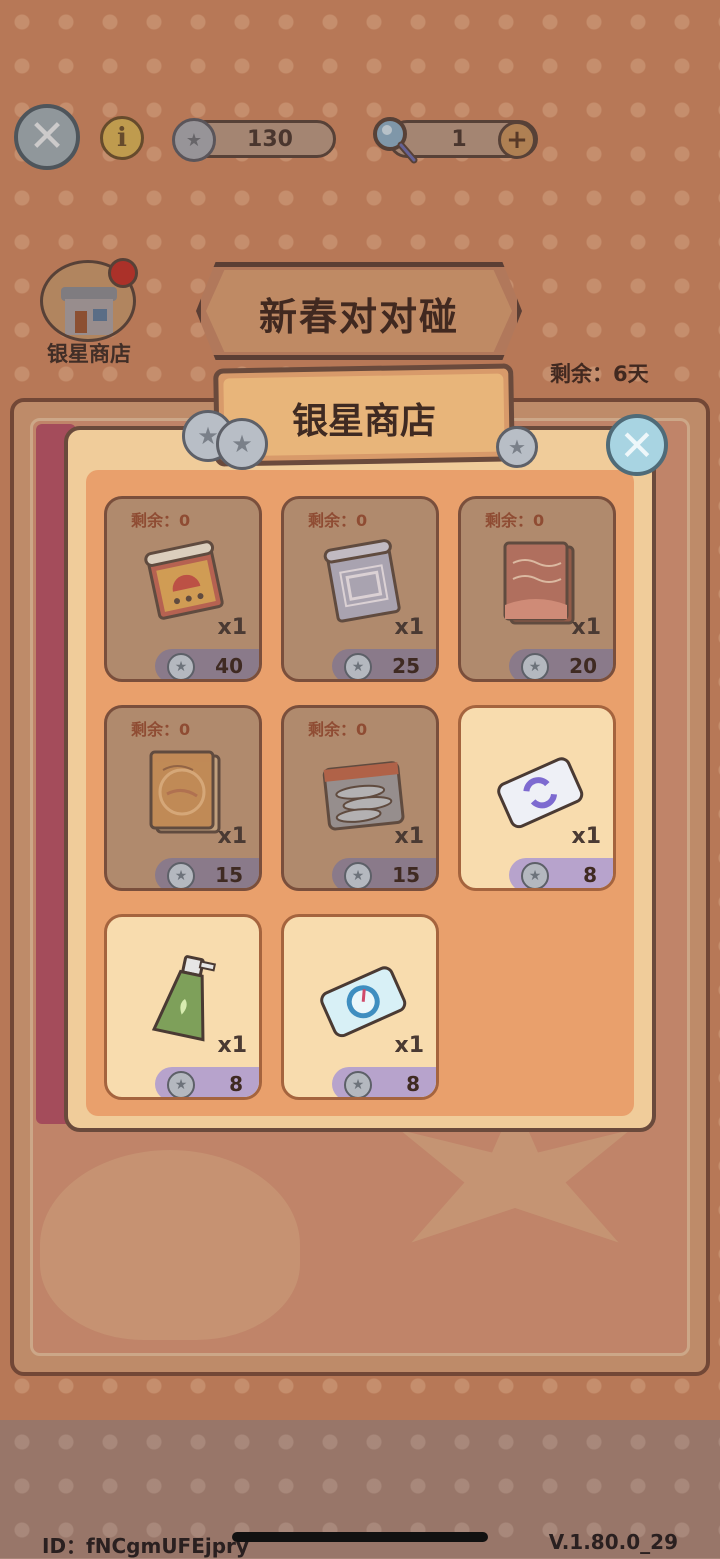 The image size is (720, 1559). What do you see at coordinates (537, 589) in the screenshot?
I see `shop-item-card: 剩余：0 x1 20 ★` at bounding box center [537, 589].